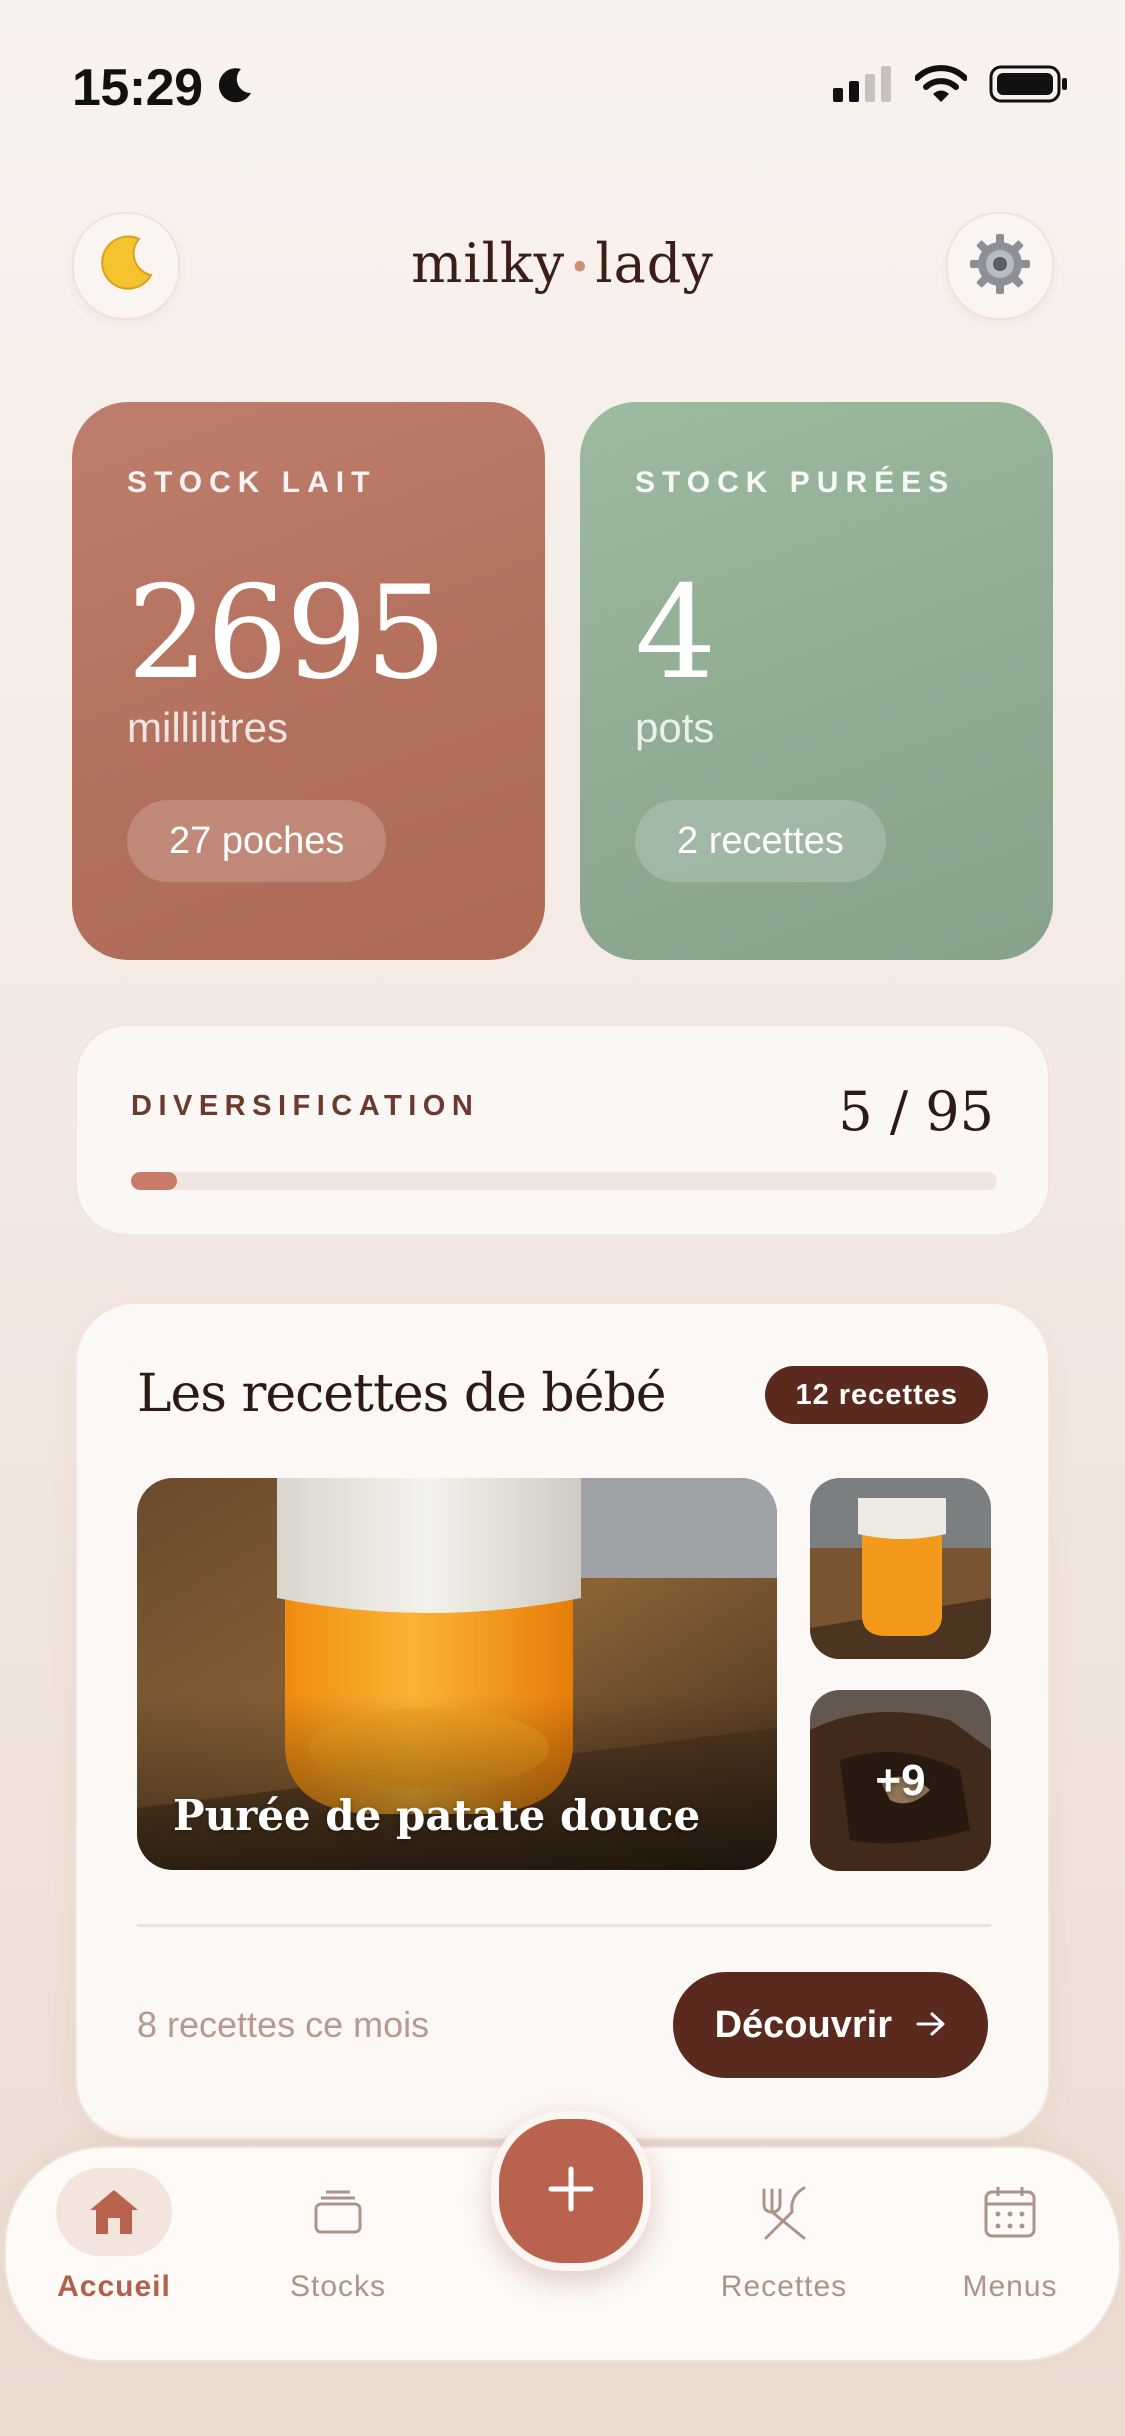 The image size is (1125, 2436). I want to click on milk-stock-value: 2695, so click(287, 633).